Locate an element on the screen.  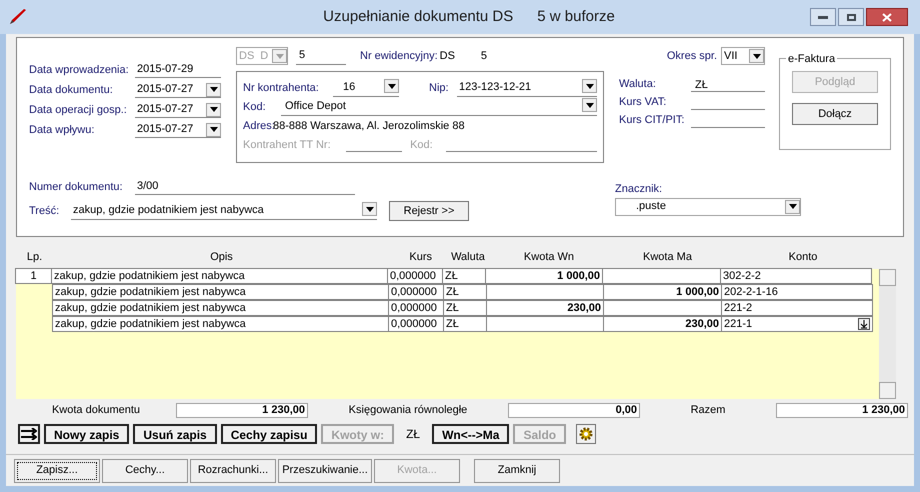
contractor-code-field: Office Depot is located at coordinates (439, 107).